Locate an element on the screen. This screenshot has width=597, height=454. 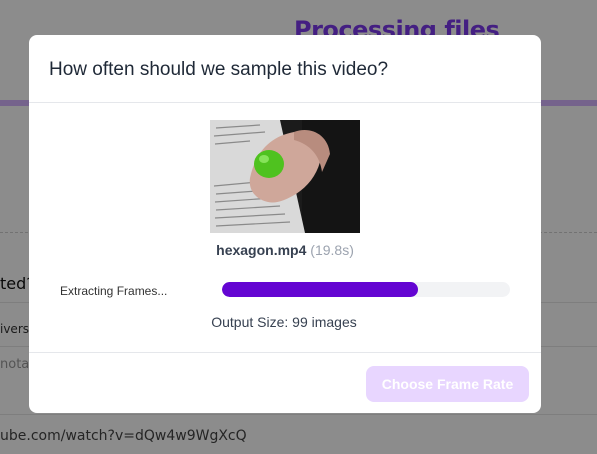
dialog-header: How often should we sample this video? is located at coordinates (285, 69).